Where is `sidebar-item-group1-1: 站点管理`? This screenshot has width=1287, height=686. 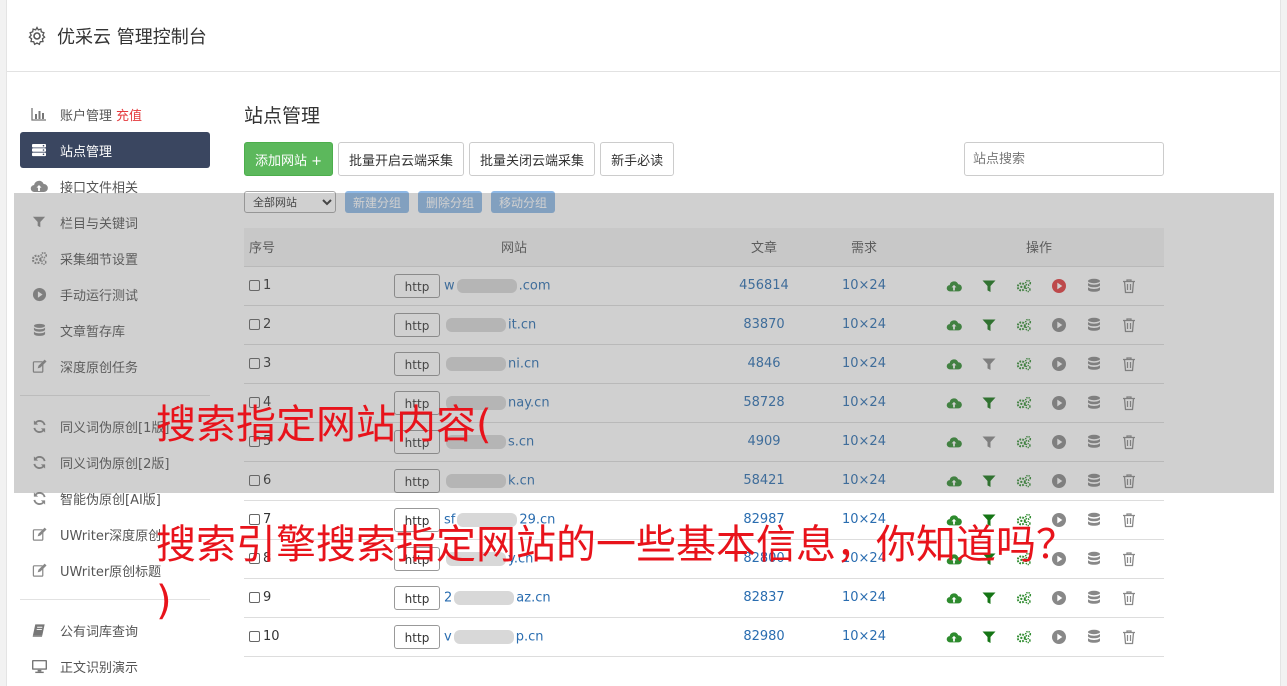 sidebar-item-group1-1: 站点管理 is located at coordinates (115, 150).